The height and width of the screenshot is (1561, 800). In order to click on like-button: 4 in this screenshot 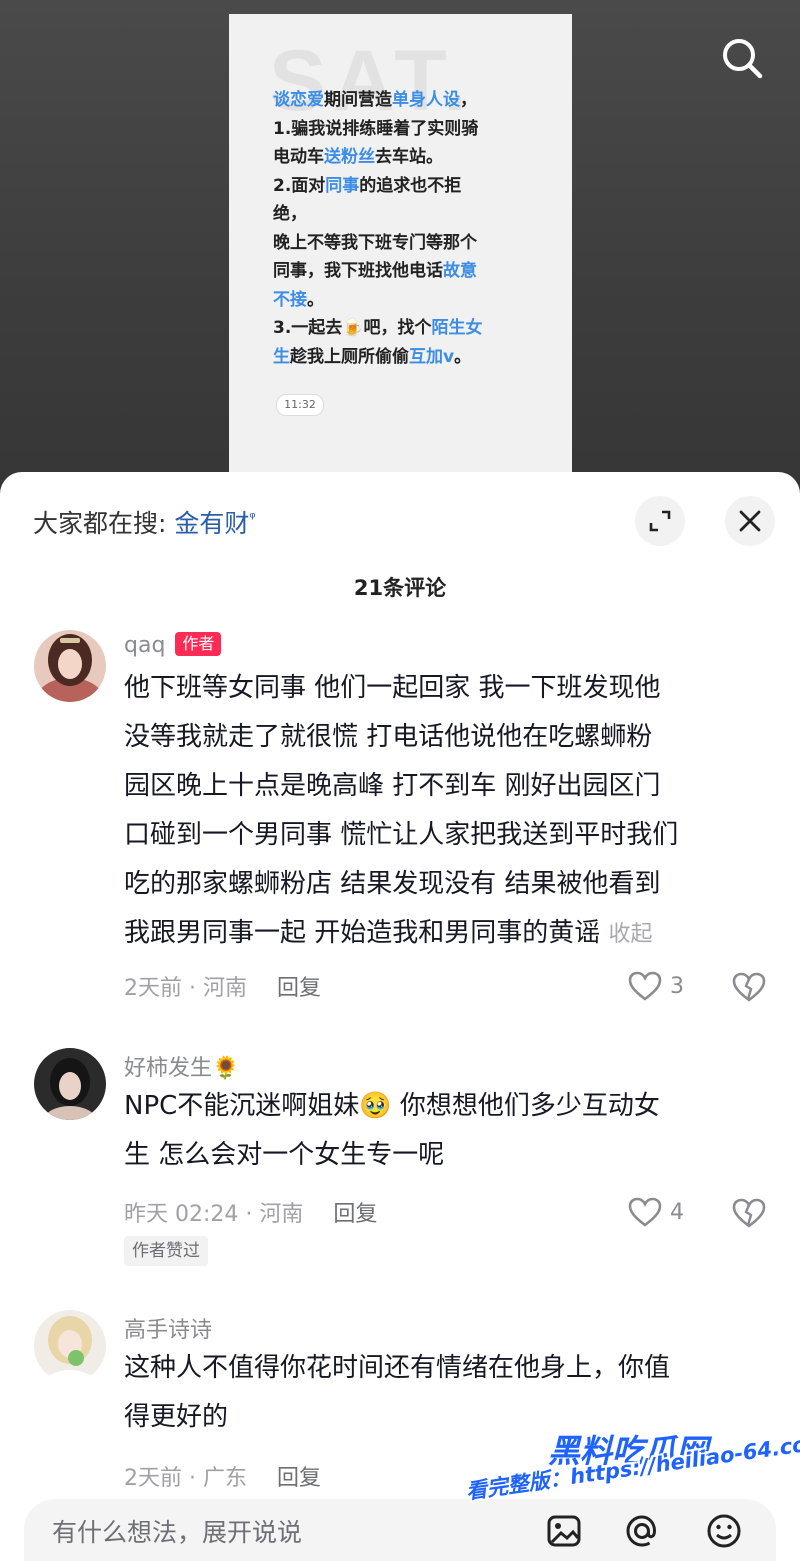, I will do `click(656, 1212)`.